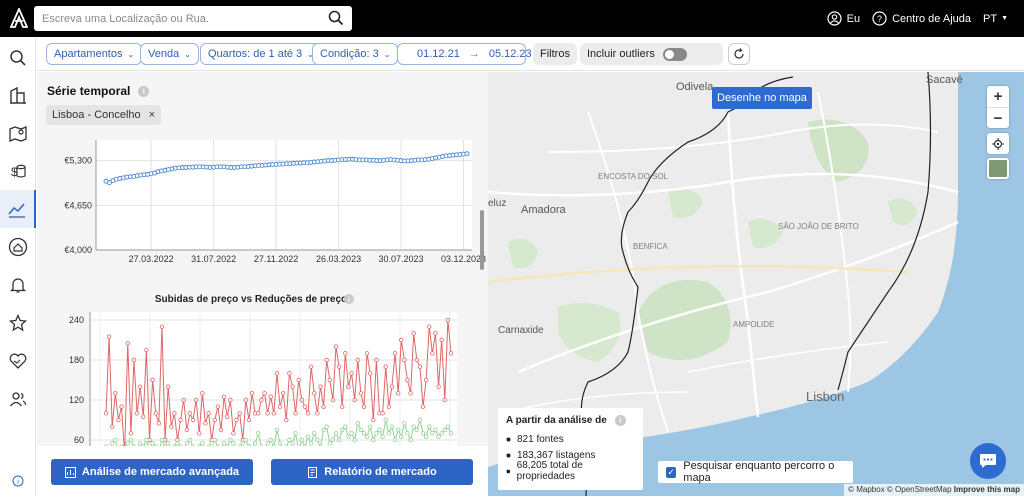 This screenshot has width=1024, height=500. What do you see at coordinates (621, 54) in the screenshot?
I see `outliers-label: Incluir outliers` at bounding box center [621, 54].